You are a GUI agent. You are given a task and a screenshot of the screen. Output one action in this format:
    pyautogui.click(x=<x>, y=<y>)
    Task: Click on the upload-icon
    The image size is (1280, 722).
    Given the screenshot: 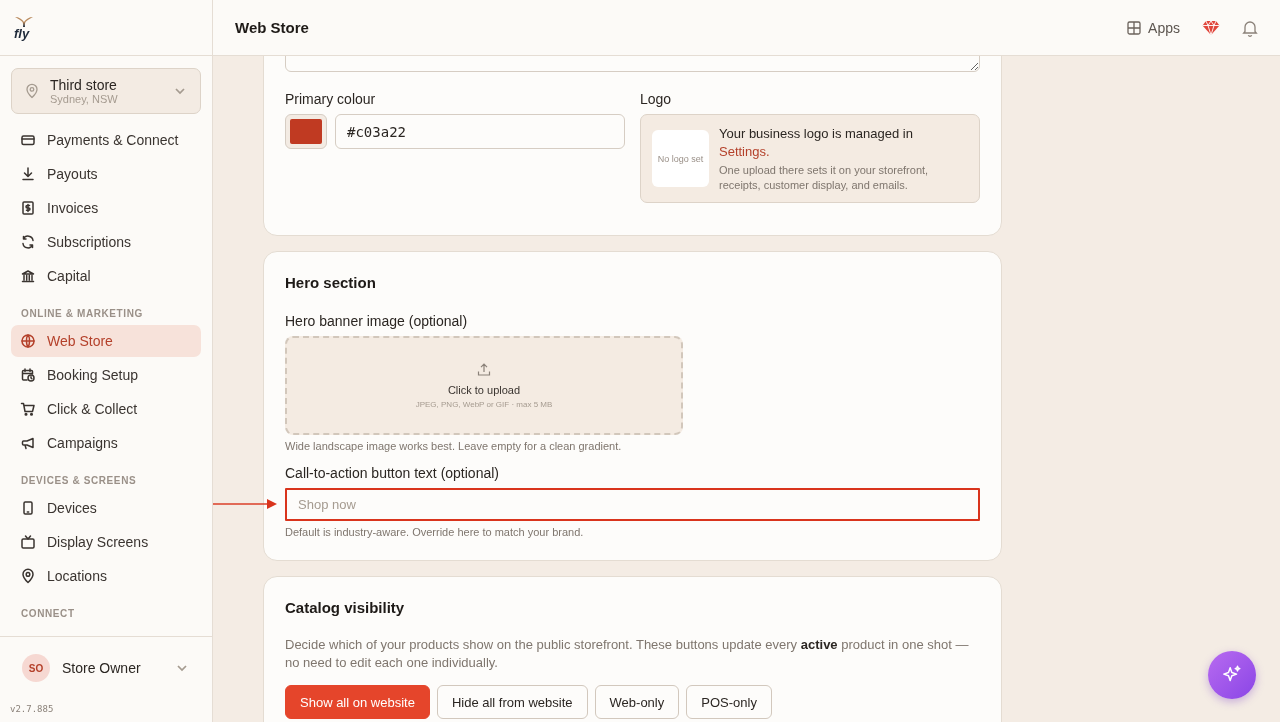 What is the action you would take?
    pyautogui.click(x=484, y=370)
    